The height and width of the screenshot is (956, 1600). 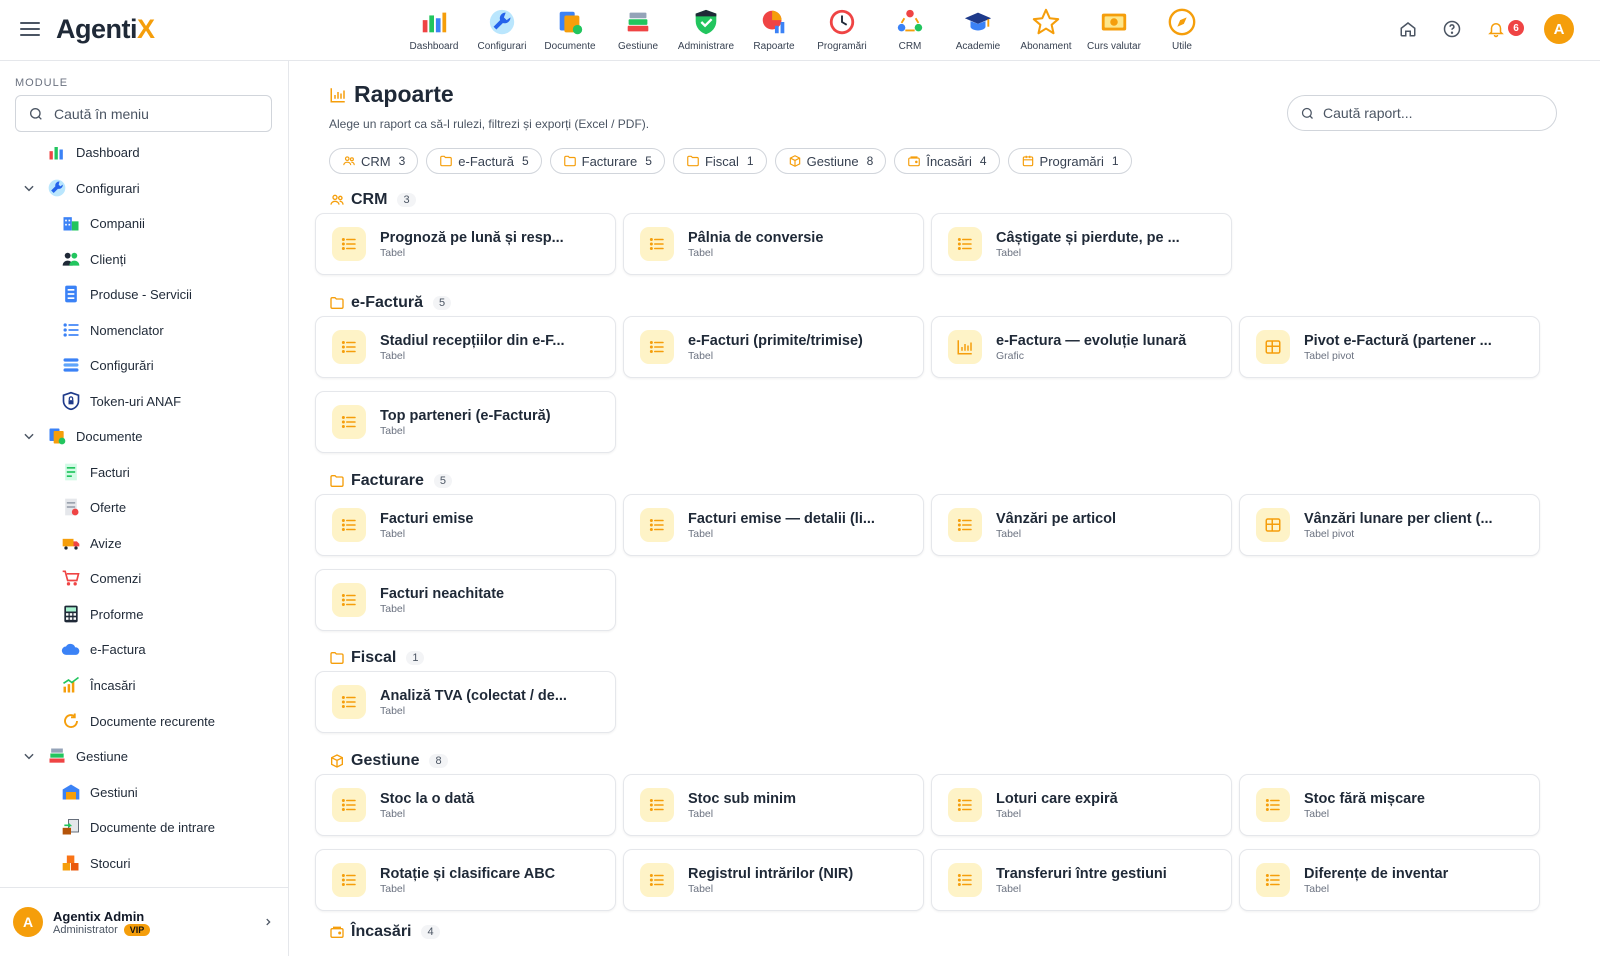 I want to click on user-profile: A Agentix Admin Administrator VIP, so click(x=144, y=921).